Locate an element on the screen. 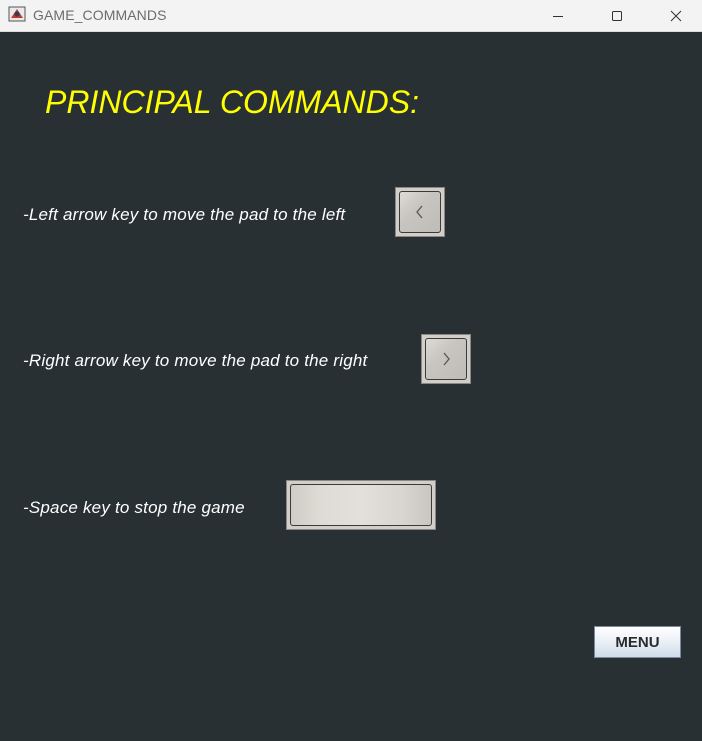 This screenshot has width=702, height=741. menu-button: MENU is located at coordinates (637, 642).